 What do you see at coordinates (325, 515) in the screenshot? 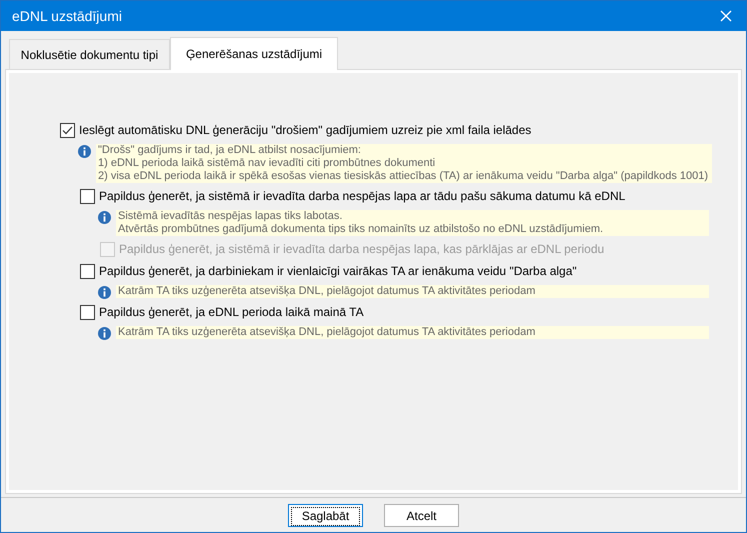
I see `save-button: Saglabāt` at bounding box center [325, 515].